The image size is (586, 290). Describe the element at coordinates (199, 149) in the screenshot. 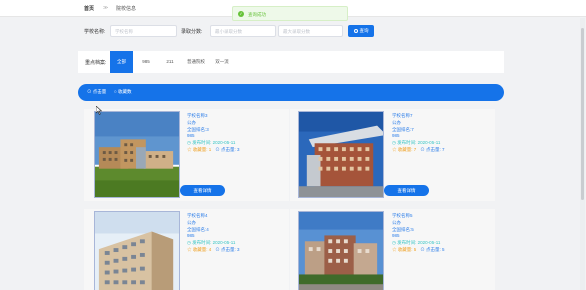

I see `favorite-count: ☆ 收藏量: 1` at that location.